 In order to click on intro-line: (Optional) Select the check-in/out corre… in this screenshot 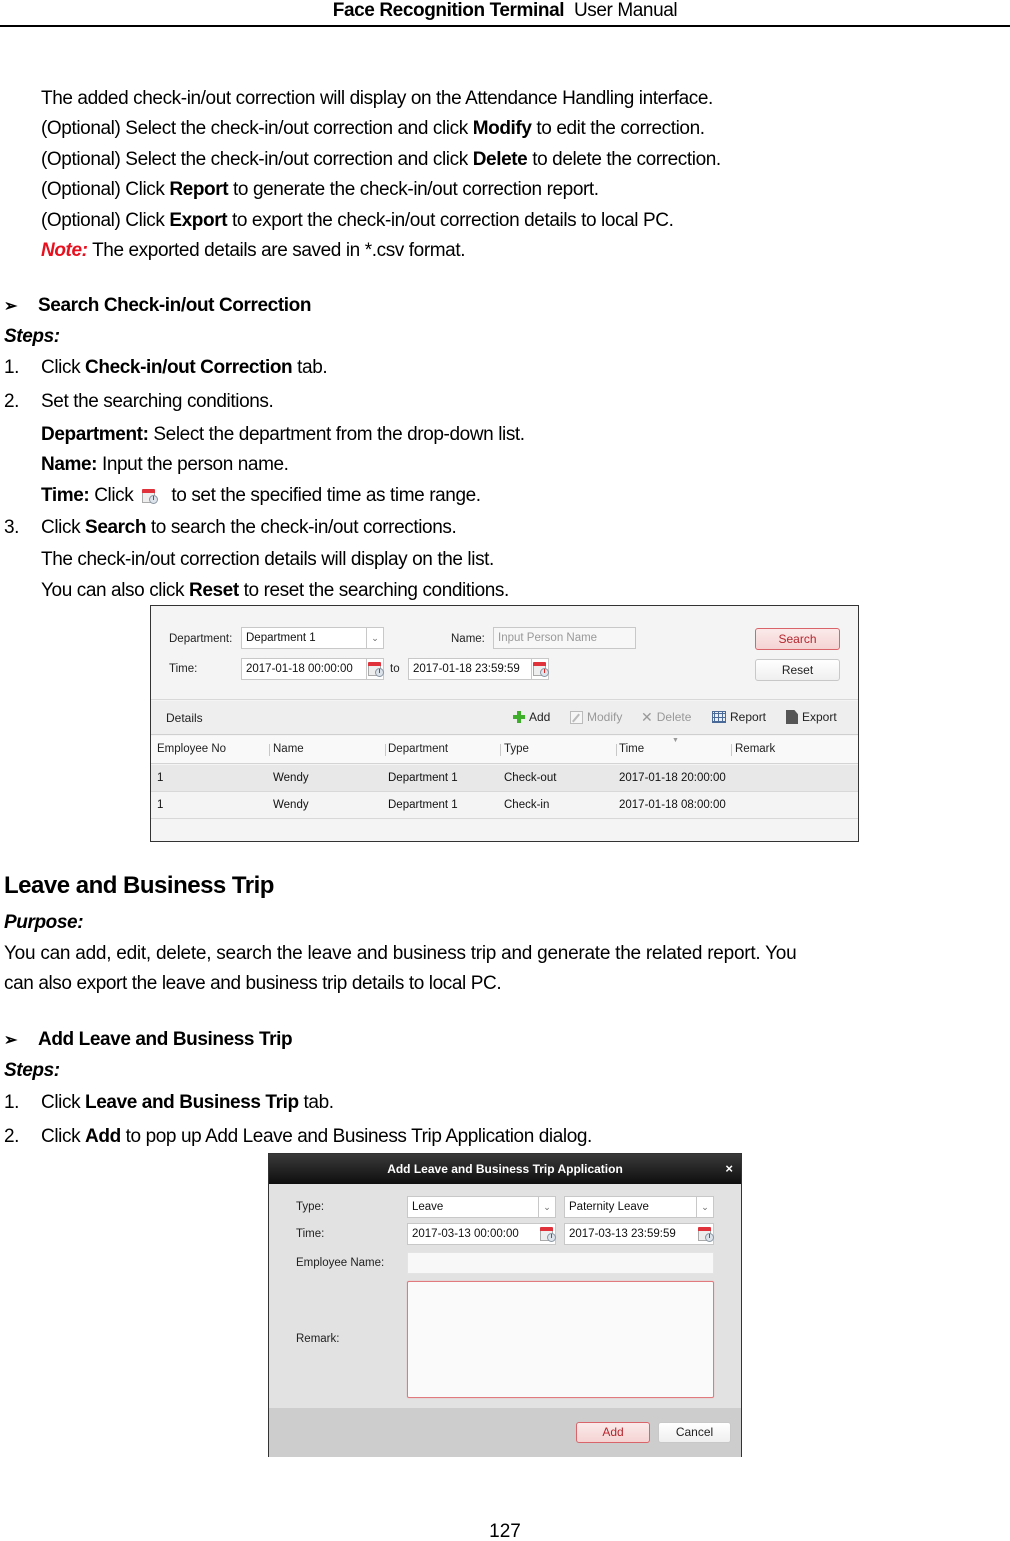, I will do `click(373, 129)`.